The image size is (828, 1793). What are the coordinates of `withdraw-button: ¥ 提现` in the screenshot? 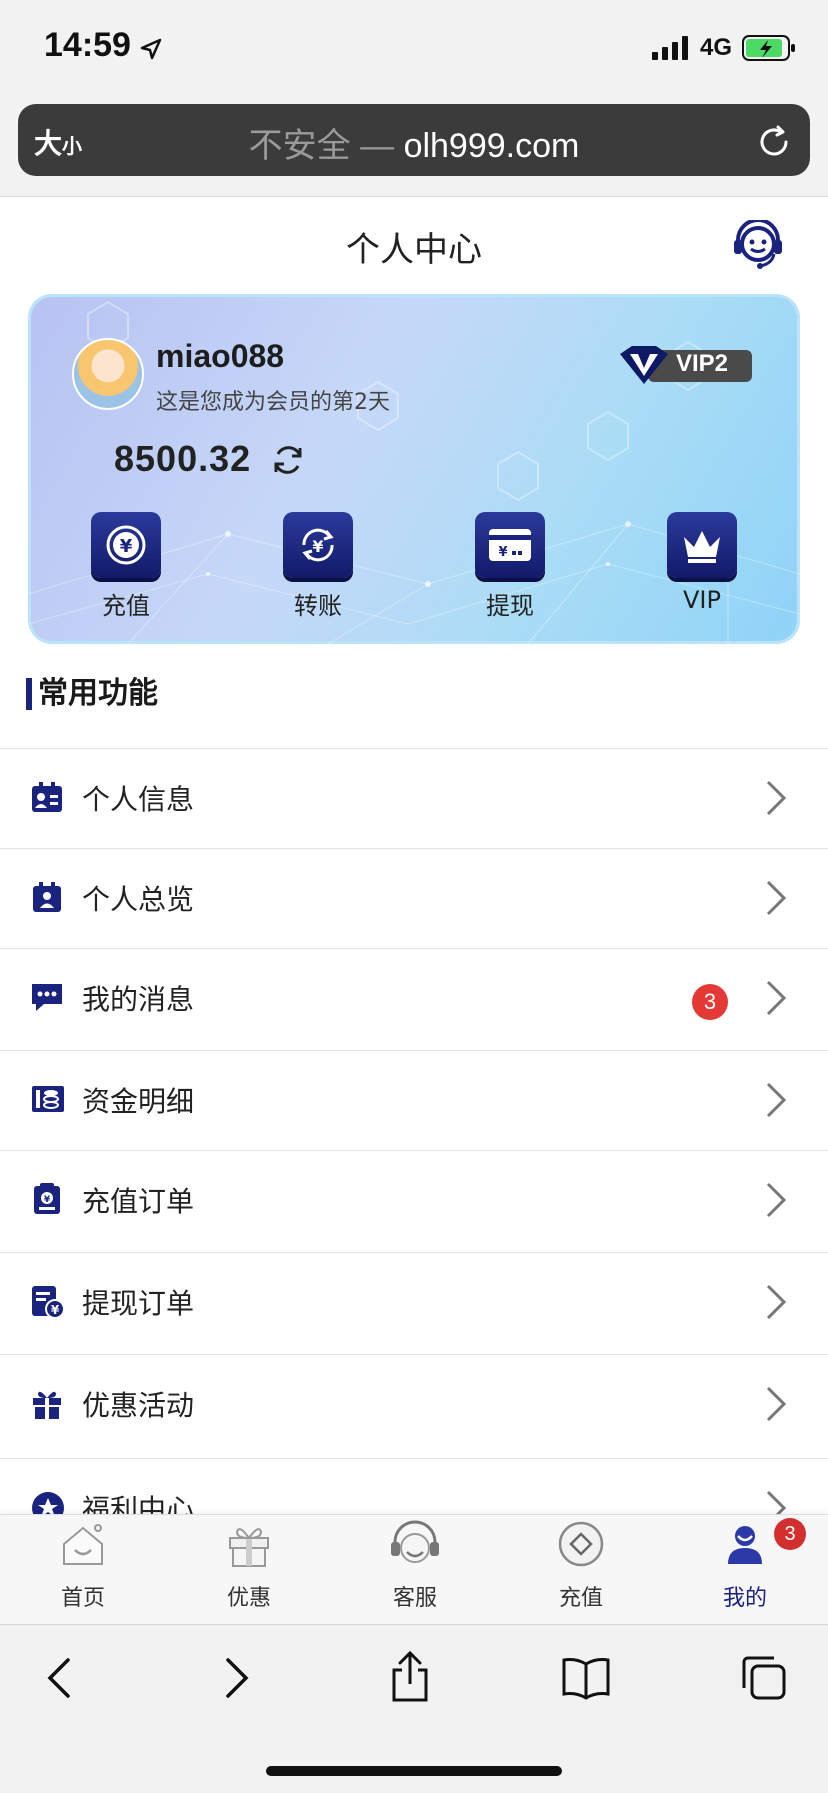 It's located at (510, 566).